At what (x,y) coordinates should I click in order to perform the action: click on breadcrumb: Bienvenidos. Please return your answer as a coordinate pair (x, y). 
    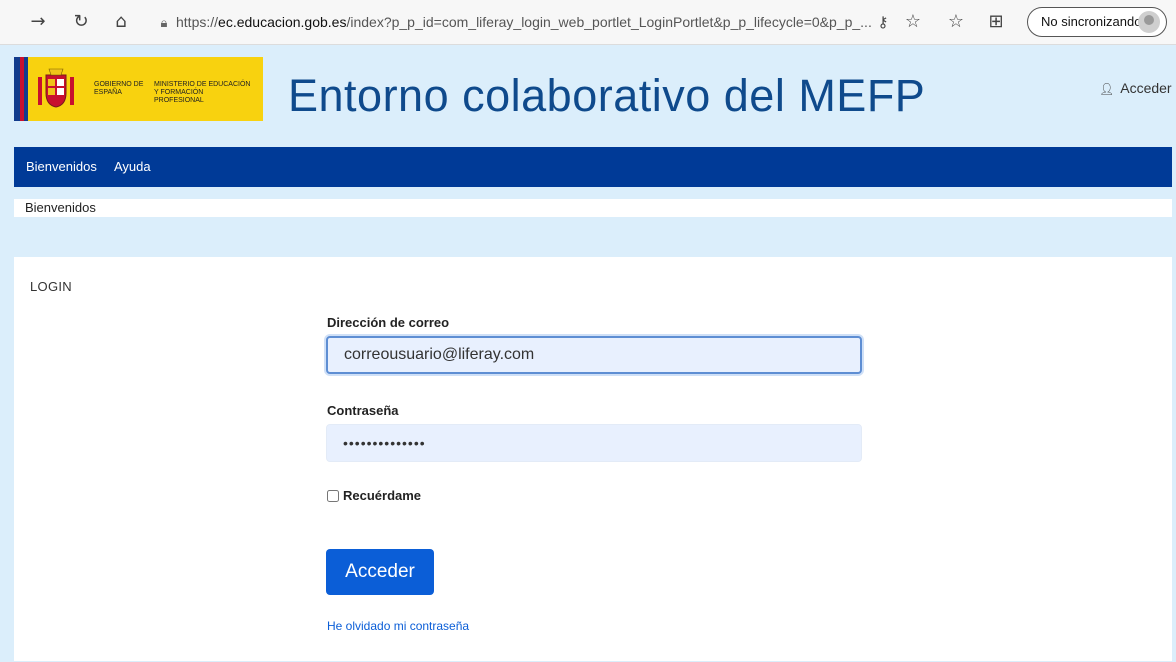
    Looking at the image, I should click on (593, 208).